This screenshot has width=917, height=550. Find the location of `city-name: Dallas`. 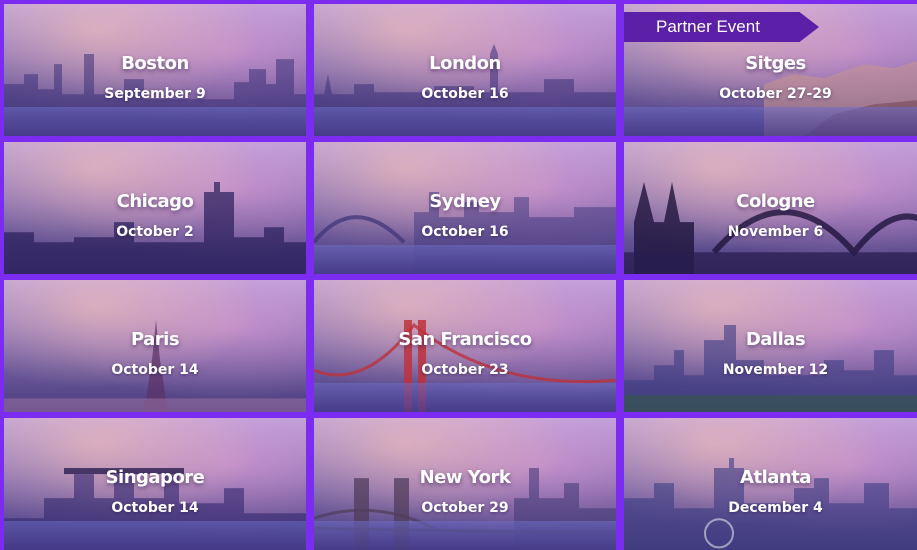

city-name: Dallas is located at coordinates (775, 339).